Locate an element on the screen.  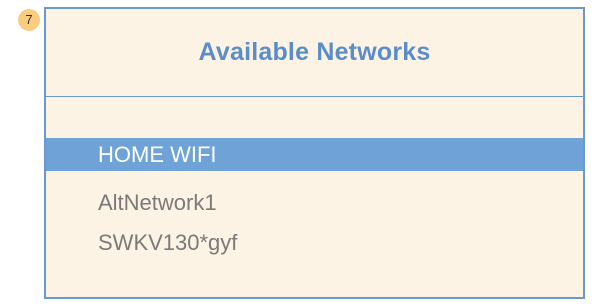
step-number-badge: 7 is located at coordinates (29, 20).